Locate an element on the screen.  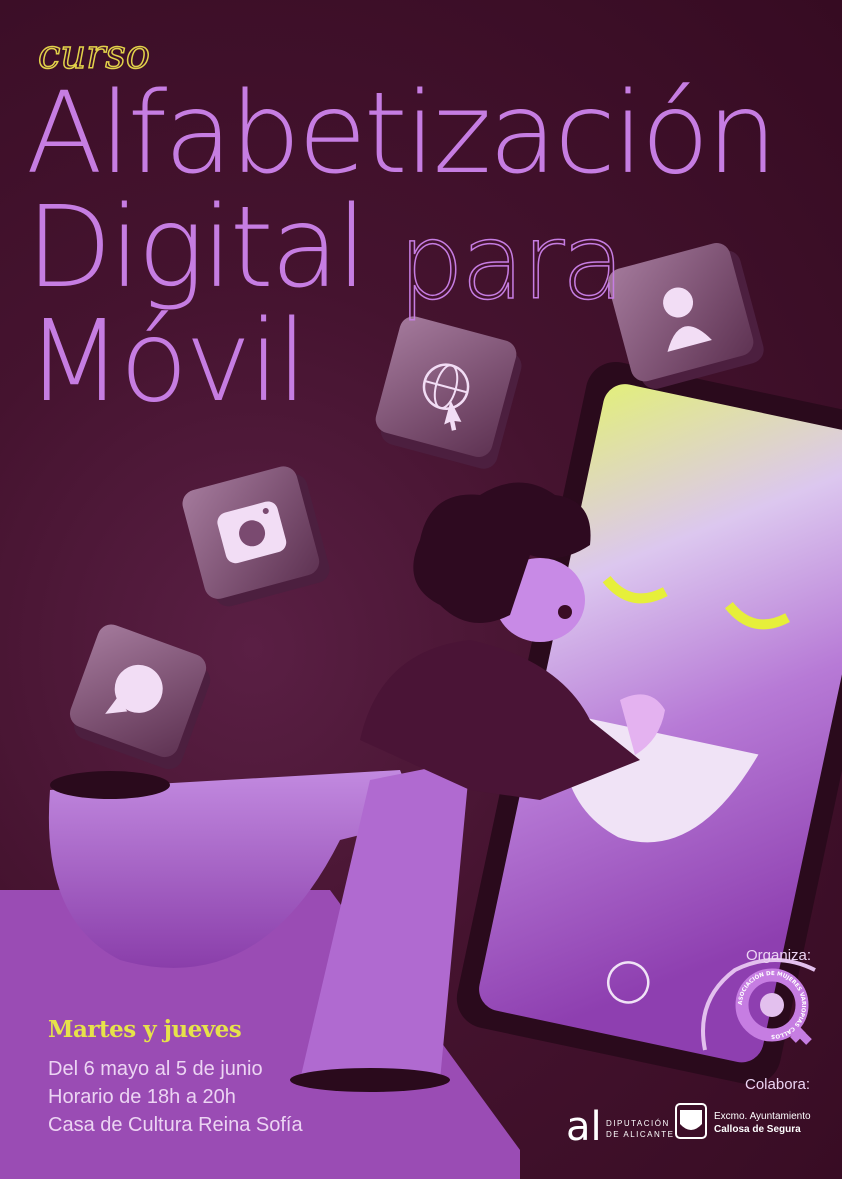
dates: Del 6 mayo al 5 de junio is located at coordinates (155, 1069).